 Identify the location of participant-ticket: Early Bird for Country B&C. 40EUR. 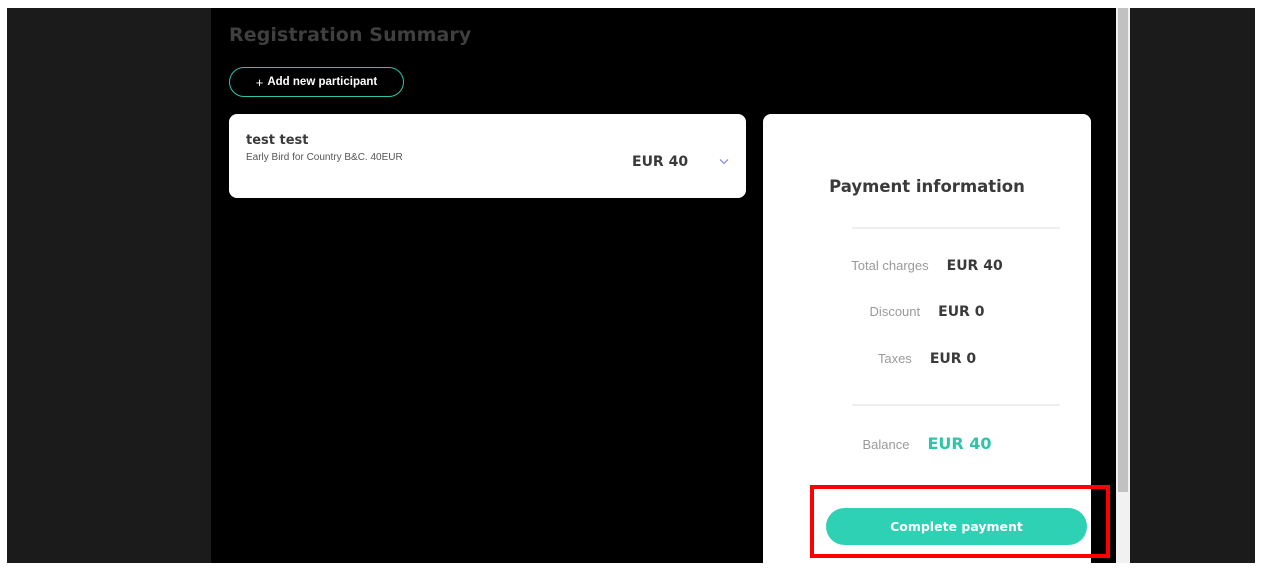
(324, 157).